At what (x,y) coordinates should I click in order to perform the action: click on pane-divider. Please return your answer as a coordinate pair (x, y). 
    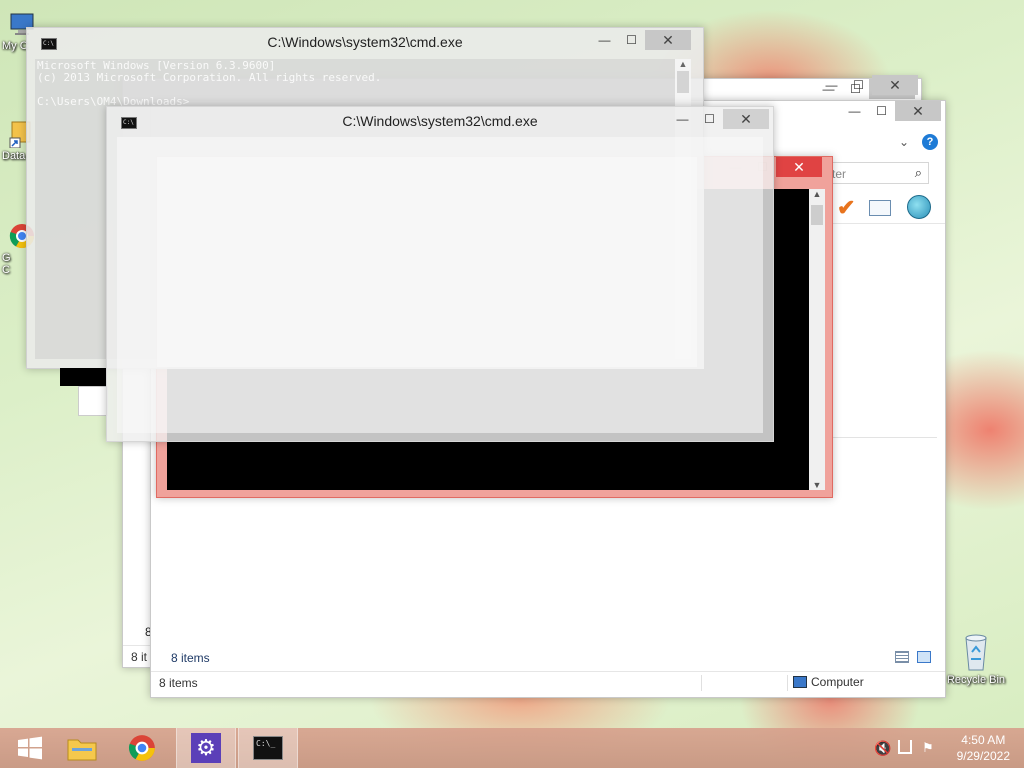
    Looking at the image, I should click on (879, 437).